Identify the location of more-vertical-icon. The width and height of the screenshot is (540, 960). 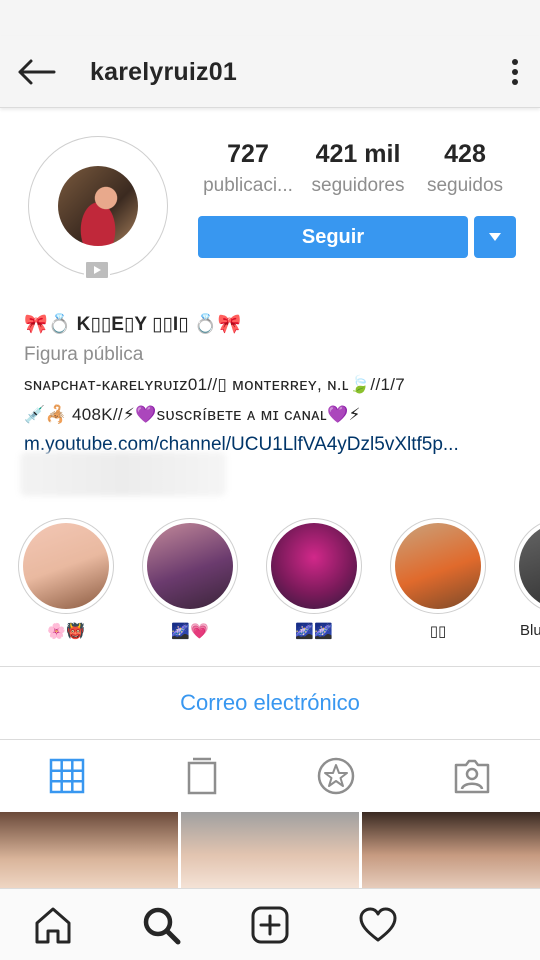
(515, 72).